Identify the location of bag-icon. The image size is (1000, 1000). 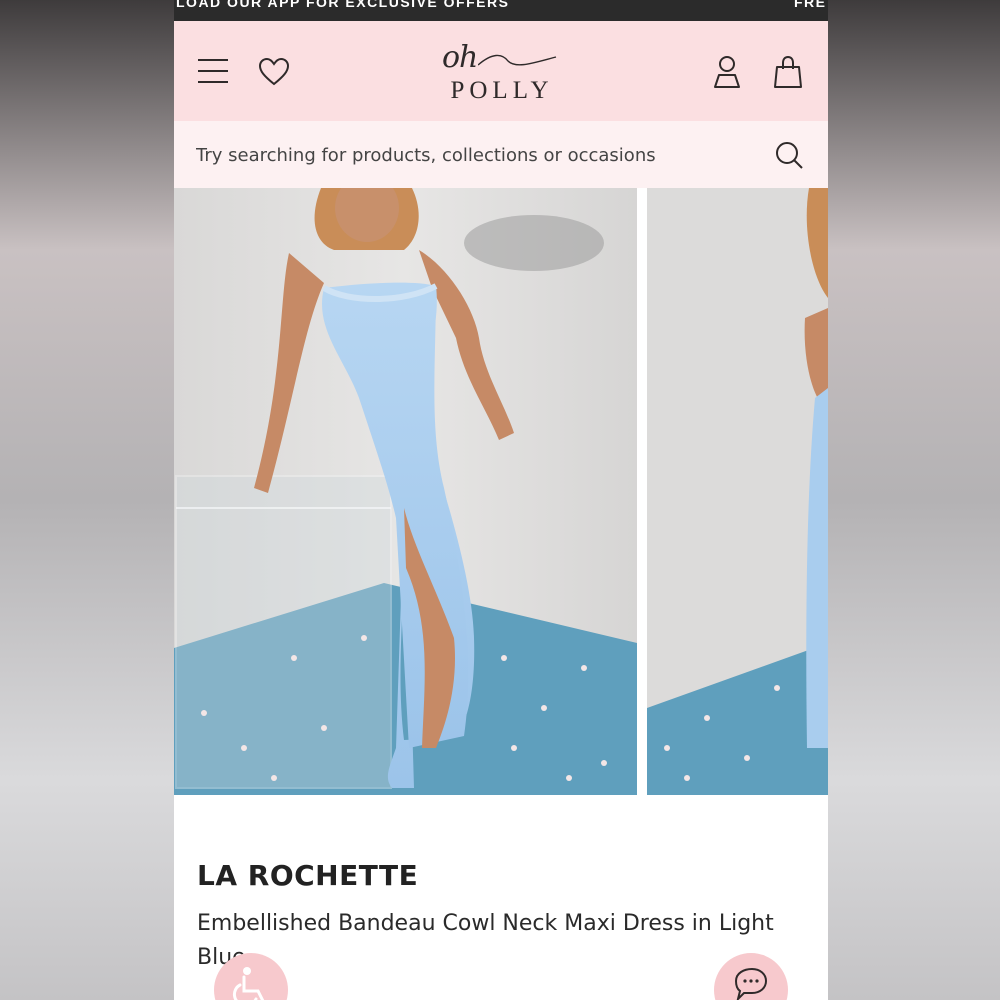
(788, 72).